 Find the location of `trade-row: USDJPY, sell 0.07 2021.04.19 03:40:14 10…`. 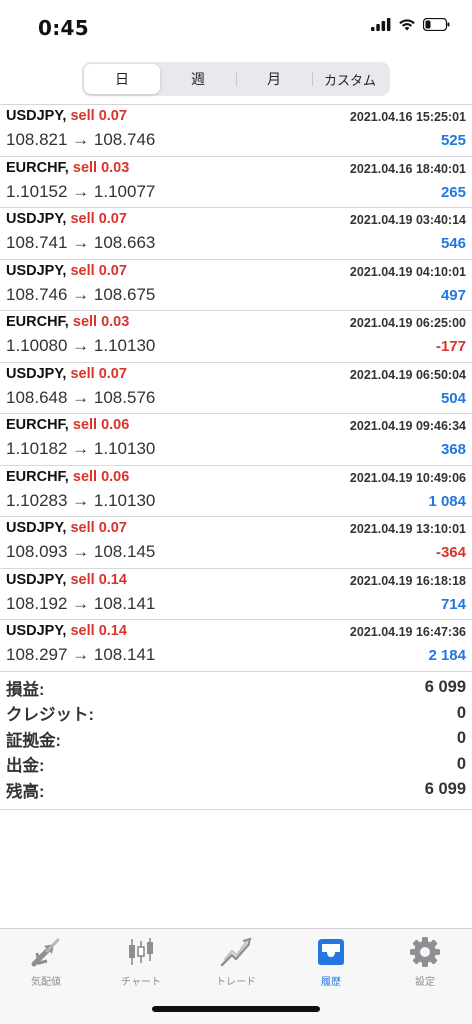

trade-row: USDJPY, sell 0.07 2021.04.19 03:40:14 10… is located at coordinates (236, 234).